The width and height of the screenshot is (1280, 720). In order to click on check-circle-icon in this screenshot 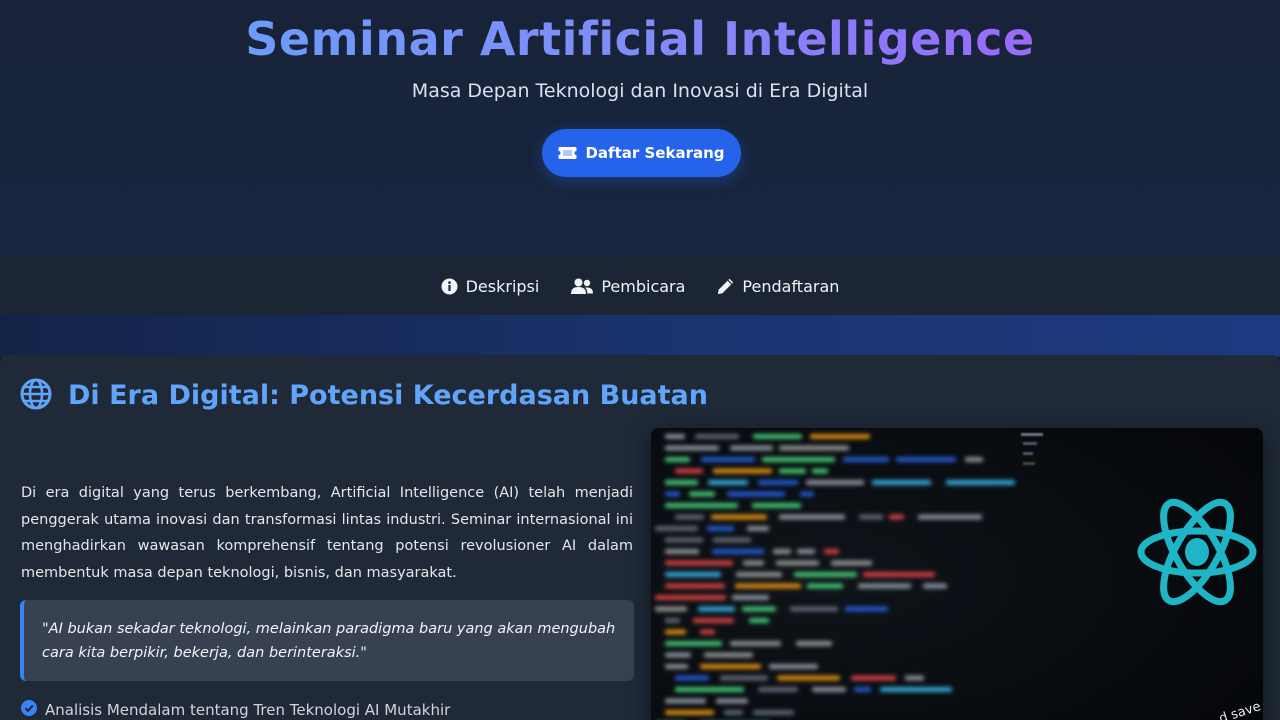, I will do `click(29, 710)`.